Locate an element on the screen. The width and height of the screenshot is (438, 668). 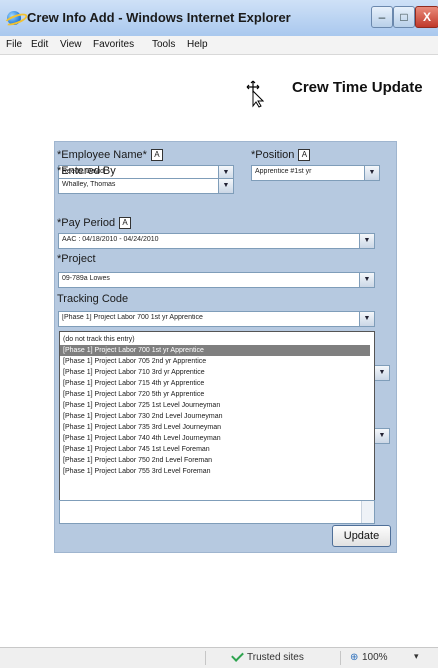
update-button: Update is located at coordinates (361, 536).